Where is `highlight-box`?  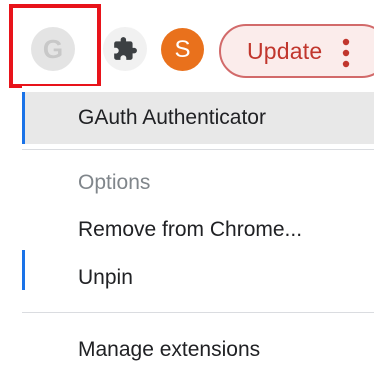 highlight-box is located at coordinates (55, 46).